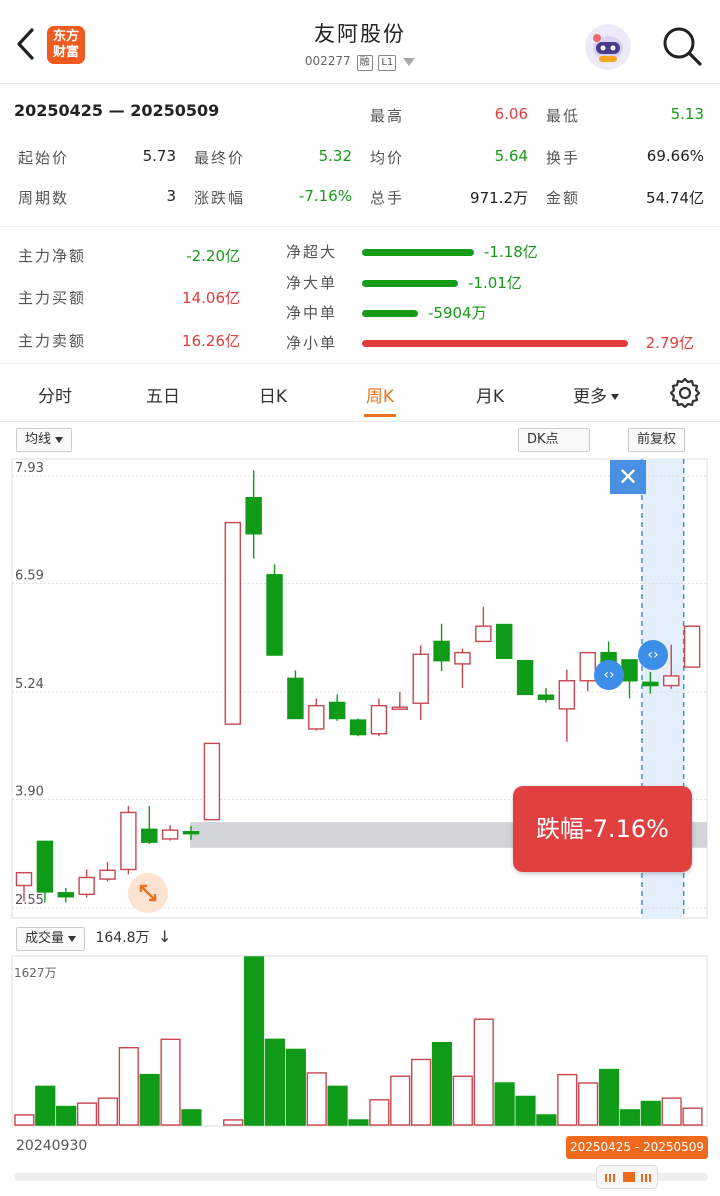  What do you see at coordinates (380, 394) in the screenshot?
I see `tab-3: 周K` at bounding box center [380, 394].